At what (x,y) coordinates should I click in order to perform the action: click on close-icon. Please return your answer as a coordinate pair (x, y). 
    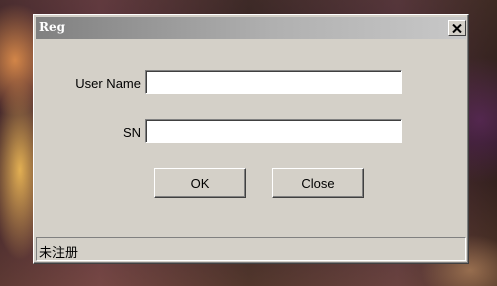
    Looking at the image, I should click on (457, 28).